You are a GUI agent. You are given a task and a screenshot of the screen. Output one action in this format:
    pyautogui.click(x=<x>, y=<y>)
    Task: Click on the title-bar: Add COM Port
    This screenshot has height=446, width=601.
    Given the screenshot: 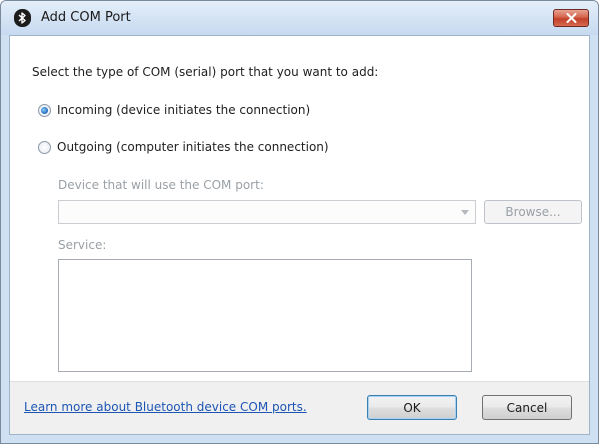 What is the action you would take?
    pyautogui.click(x=299, y=18)
    